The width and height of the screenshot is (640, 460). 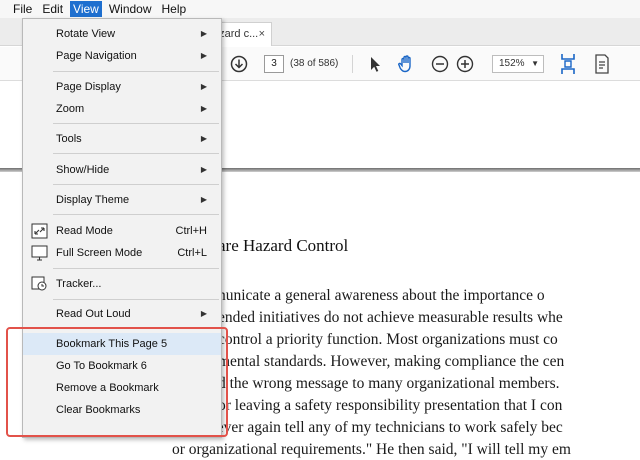 What do you see at coordinates (52, 9) in the screenshot?
I see `menu-edit: Edit` at bounding box center [52, 9].